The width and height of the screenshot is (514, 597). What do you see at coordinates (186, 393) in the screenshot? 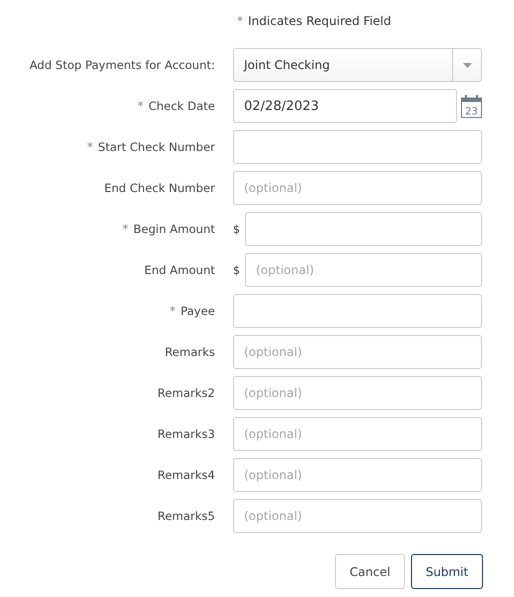
I see `field-label: Remarks2` at bounding box center [186, 393].